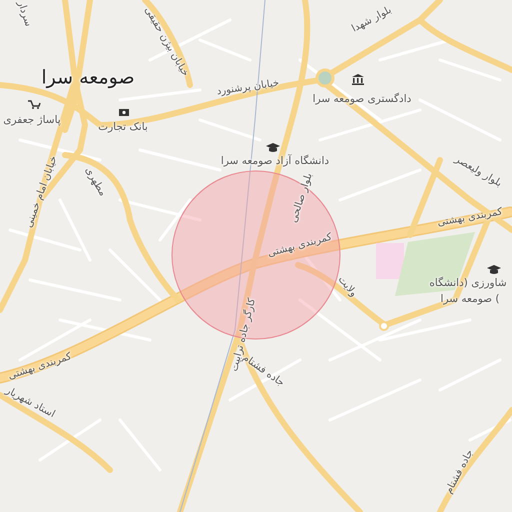  Describe the element at coordinates (358, 79) in the screenshot. I see `courthouse-icon` at that location.